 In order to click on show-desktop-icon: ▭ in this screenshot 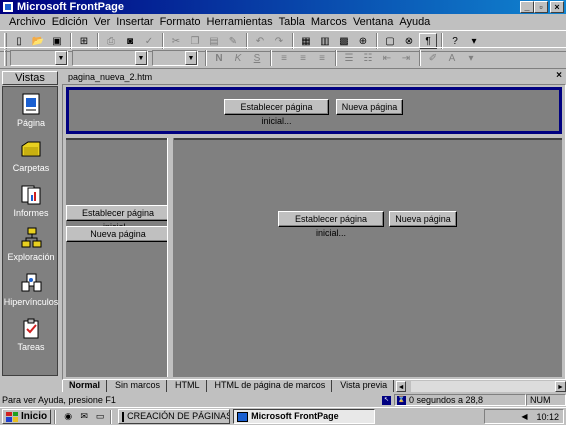, I will do `click(100, 417)`.